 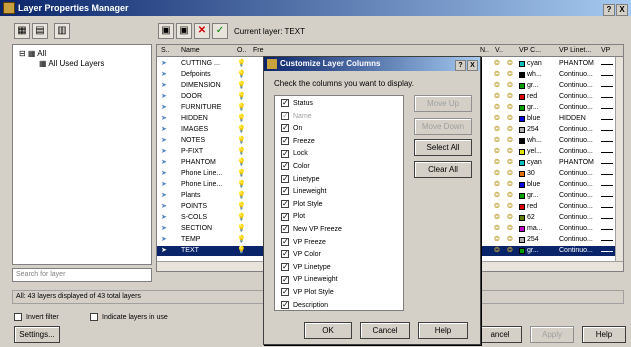 I want to click on column-option: ✓ Color, so click(x=295, y=167).